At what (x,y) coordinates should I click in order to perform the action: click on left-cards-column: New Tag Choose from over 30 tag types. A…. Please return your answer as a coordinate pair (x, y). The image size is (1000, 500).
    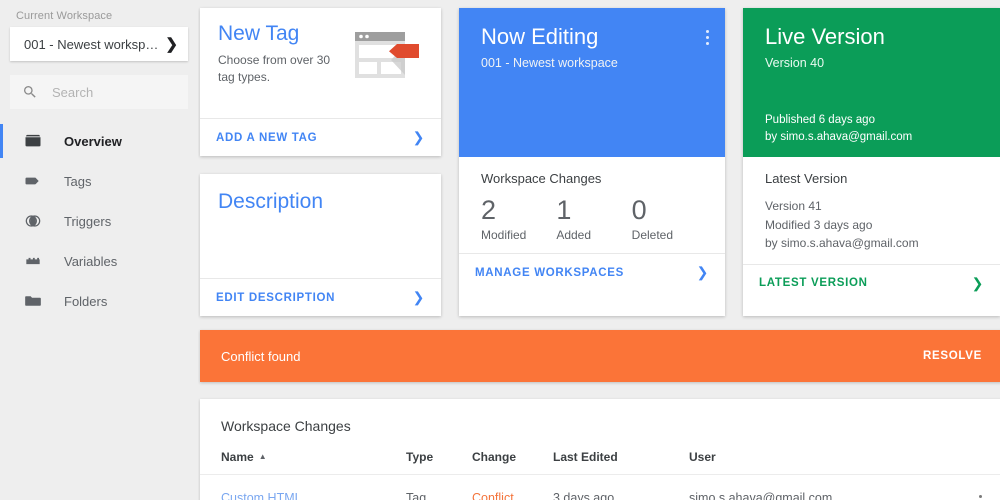
    Looking at the image, I should click on (320, 162).